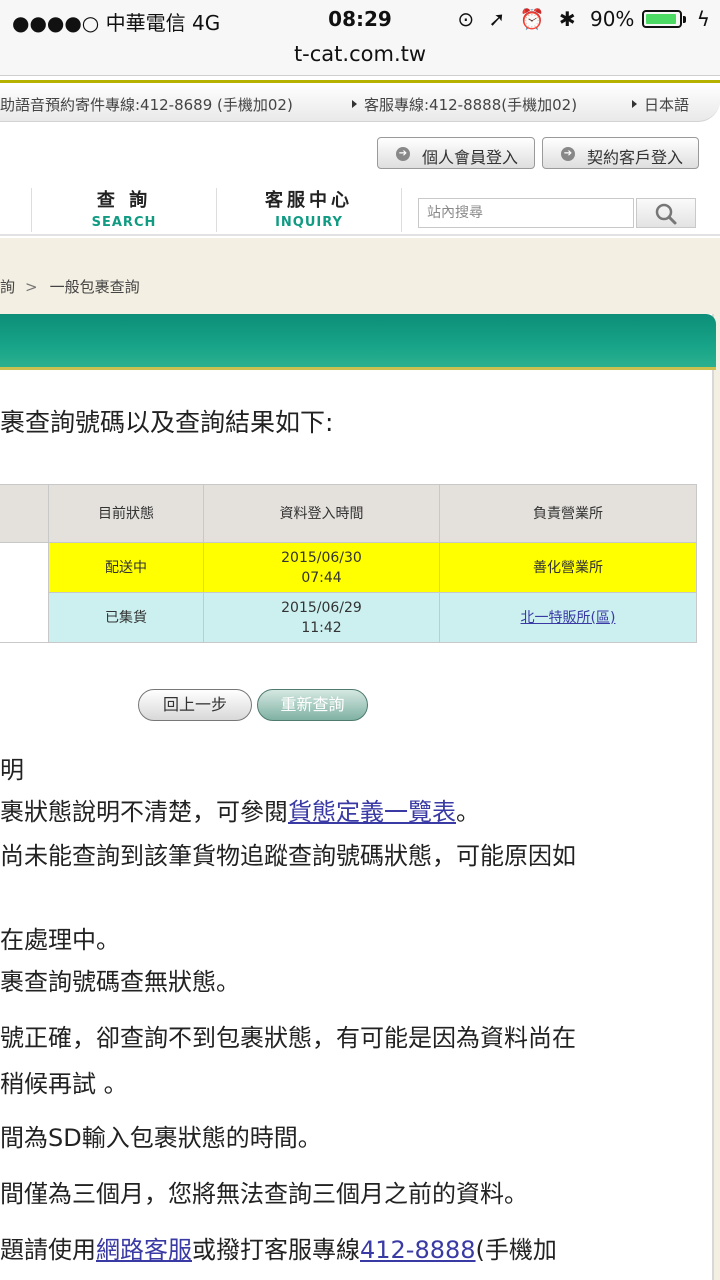  What do you see at coordinates (568, 513) in the screenshot?
I see `header-office: 負責營業所` at bounding box center [568, 513].